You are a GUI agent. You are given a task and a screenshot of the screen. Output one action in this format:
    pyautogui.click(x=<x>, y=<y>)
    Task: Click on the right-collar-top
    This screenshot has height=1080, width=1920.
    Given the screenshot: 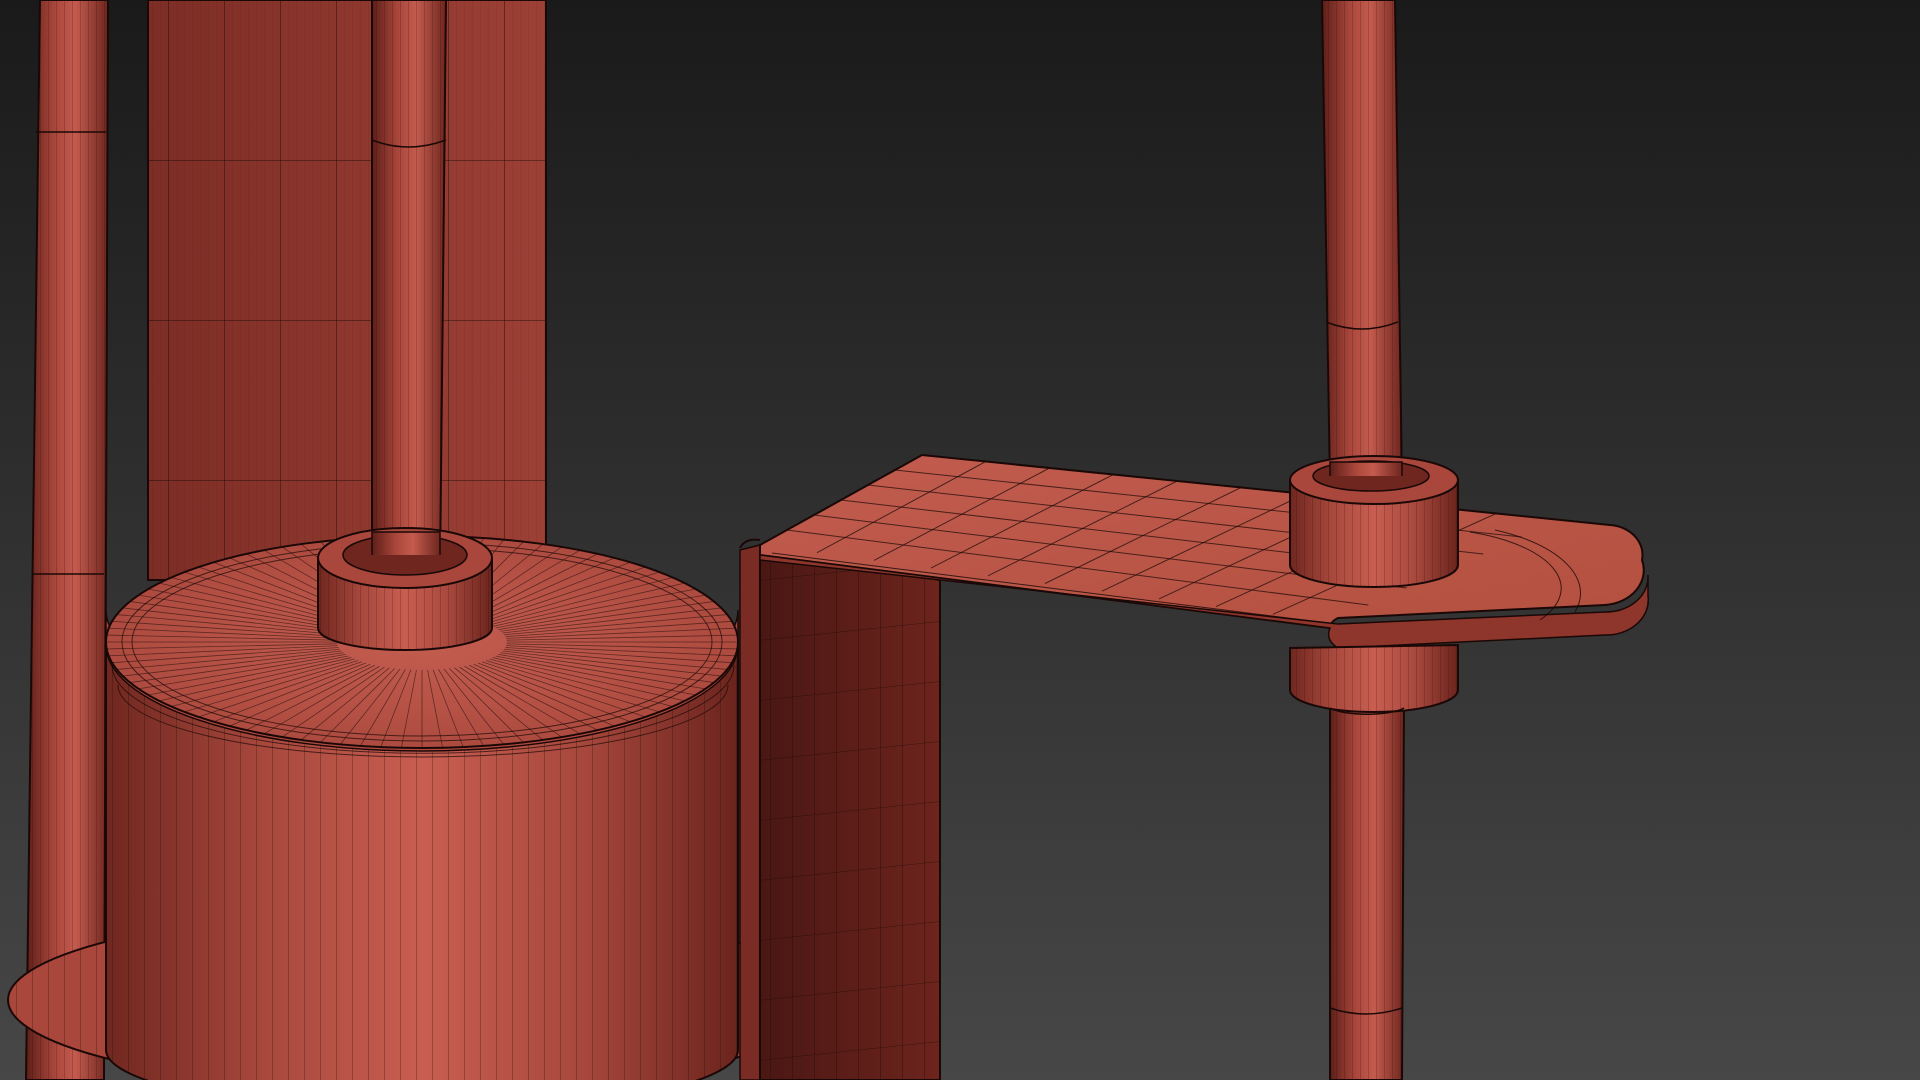 What is the action you would take?
    pyautogui.click(x=1374, y=521)
    